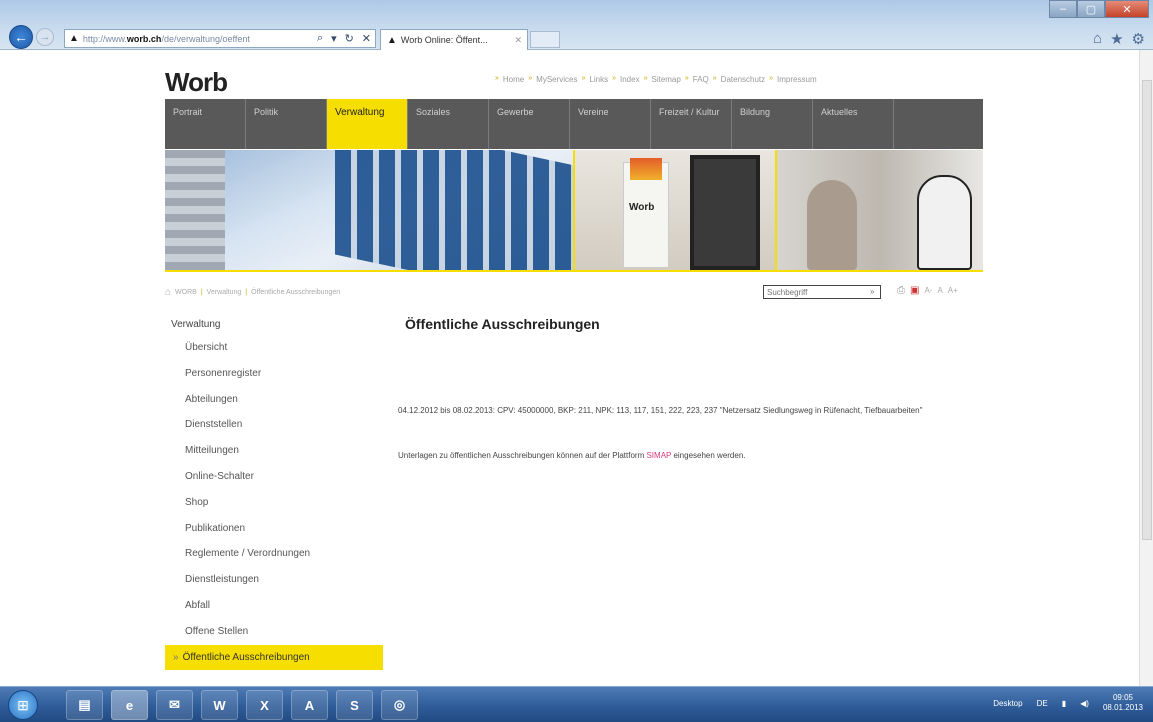  I want to click on nav-item-verwaltung: Verwaltung, so click(367, 124).